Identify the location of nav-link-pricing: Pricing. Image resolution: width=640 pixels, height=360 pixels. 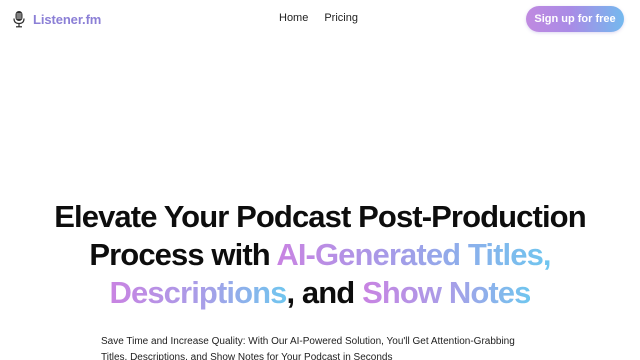
(341, 18).